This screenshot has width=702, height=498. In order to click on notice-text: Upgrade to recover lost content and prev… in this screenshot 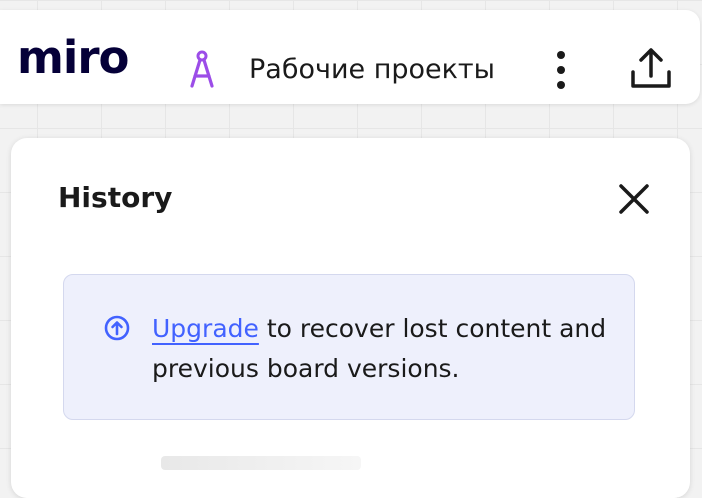, I will do `click(387, 349)`.